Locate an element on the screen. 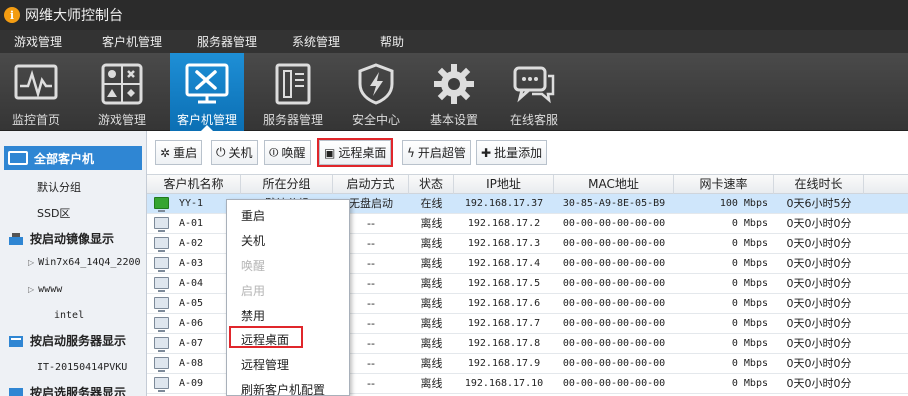 The height and width of the screenshot is (396, 908). sidebar-all-clients: 全部客户机 is located at coordinates (73, 158).